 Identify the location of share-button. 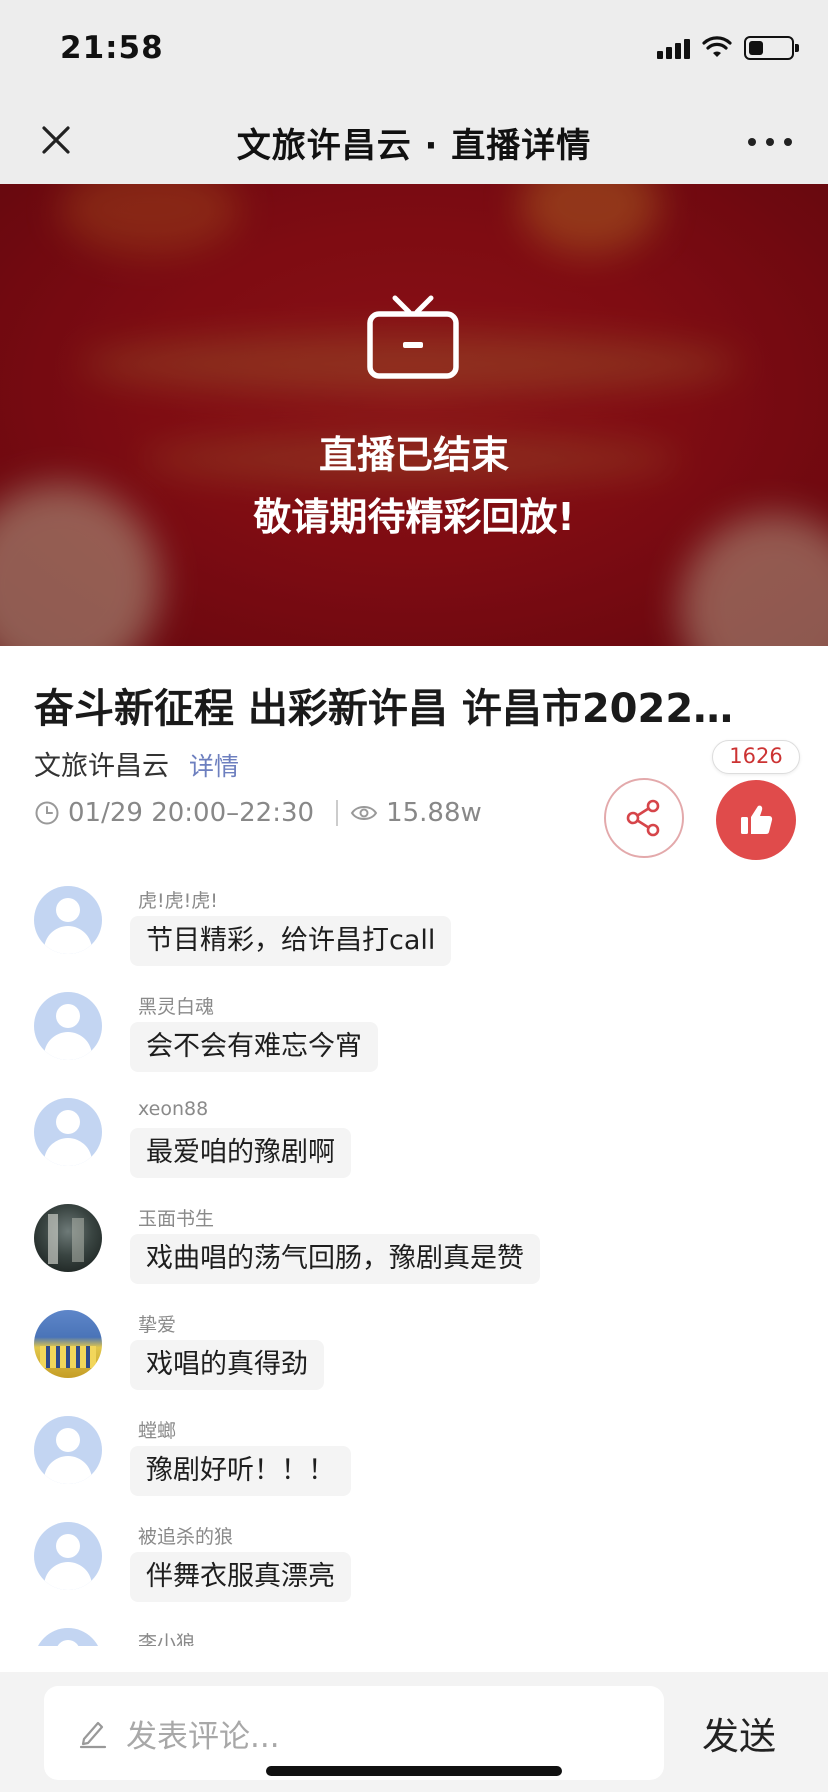
(644, 818).